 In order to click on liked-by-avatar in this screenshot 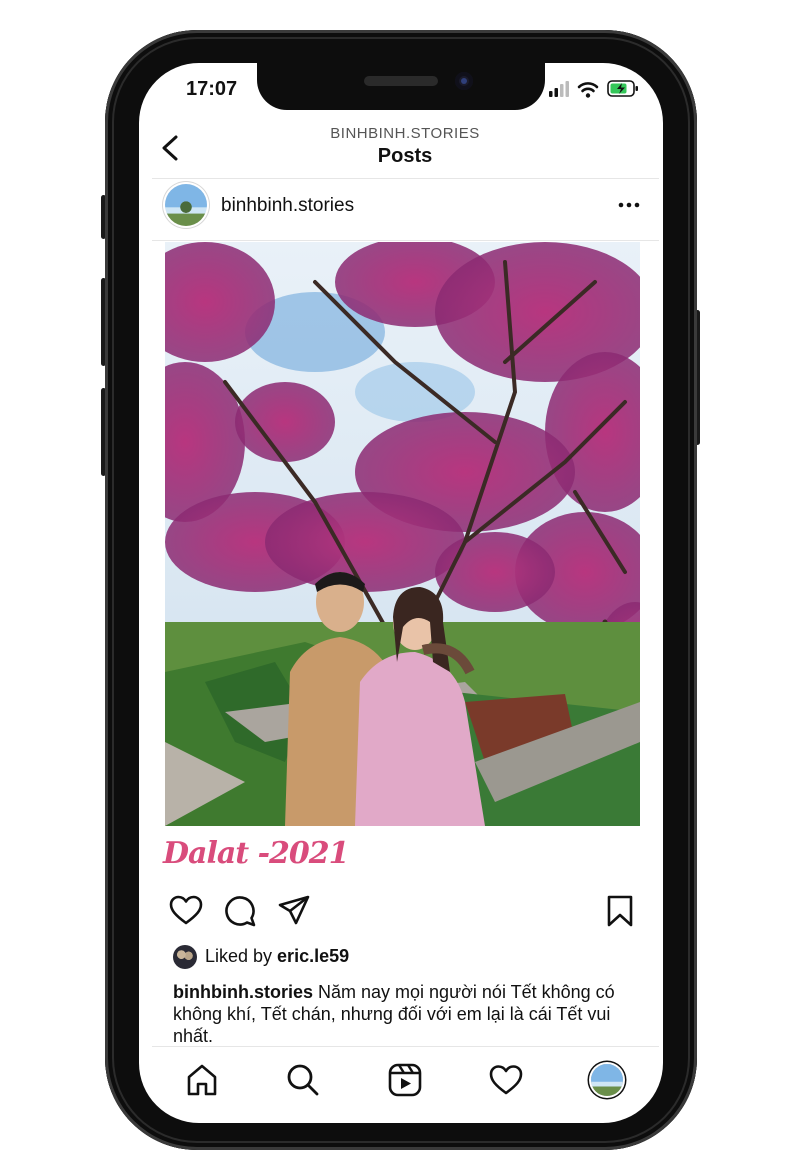, I will do `click(185, 957)`.